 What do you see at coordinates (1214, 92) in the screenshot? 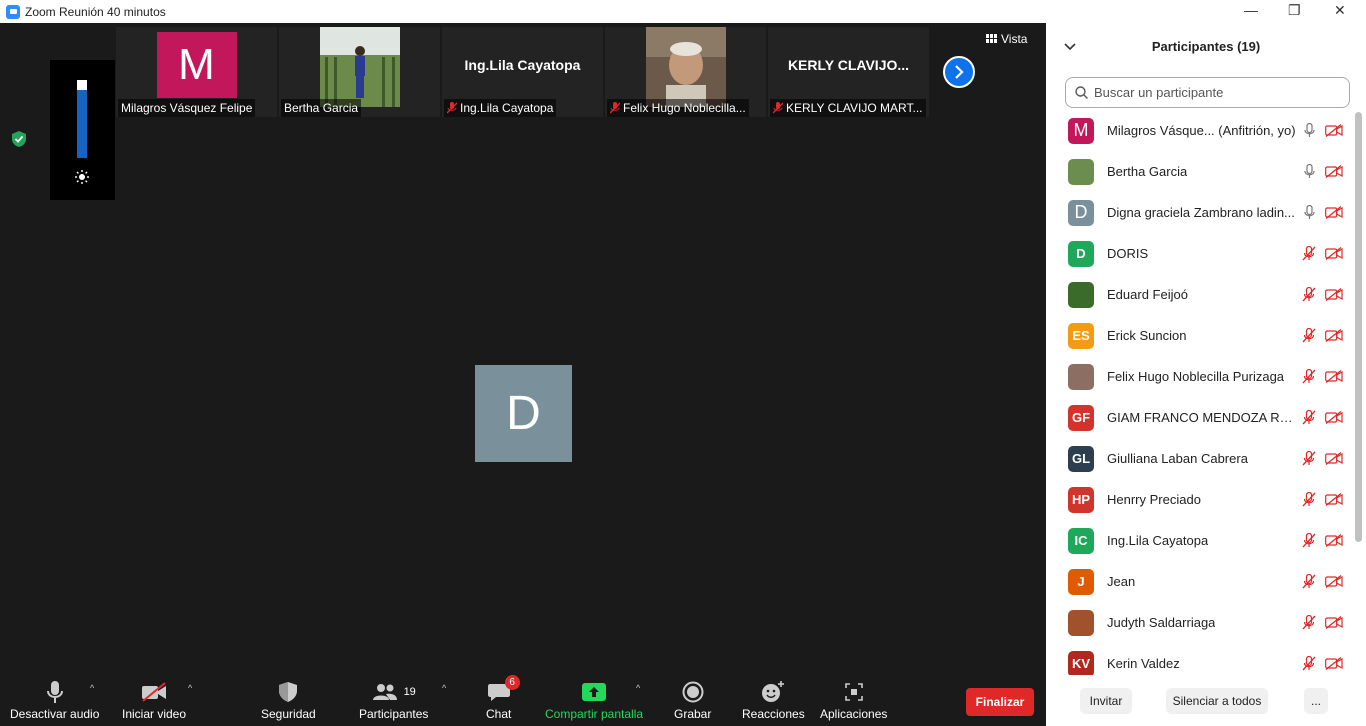
I see `search-input` at bounding box center [1214, 92].